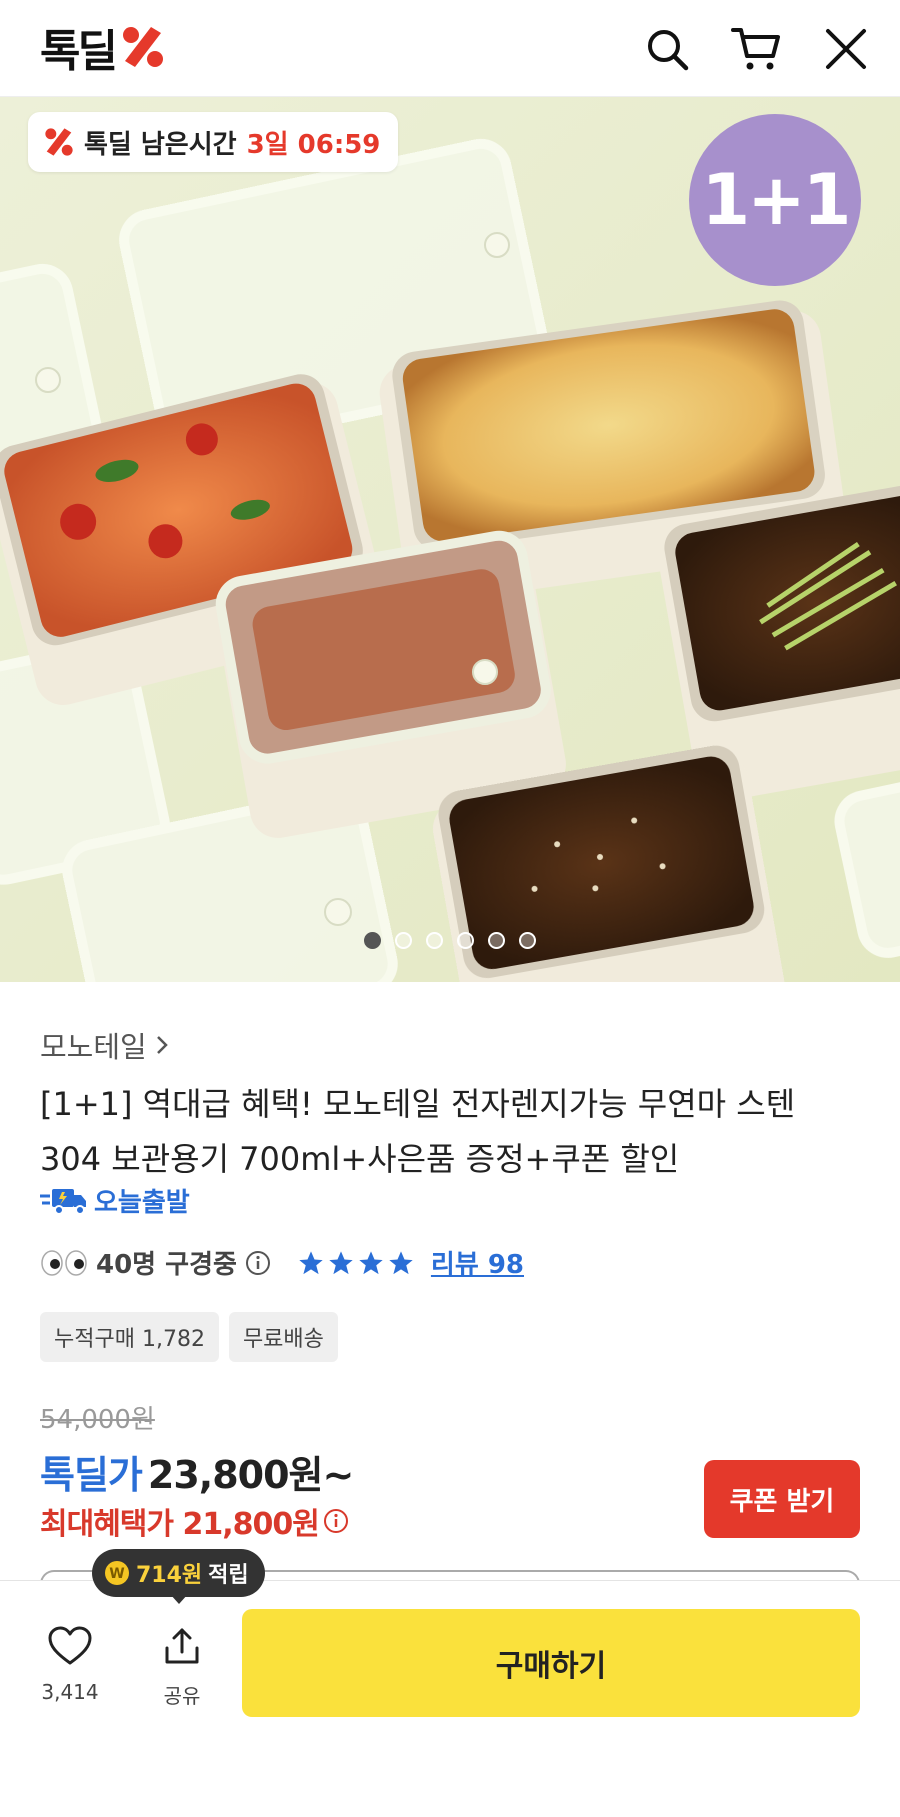 The width and height of the screenshot is (900, 1817). I want to click on svg-text: W, so click(116, 1574).